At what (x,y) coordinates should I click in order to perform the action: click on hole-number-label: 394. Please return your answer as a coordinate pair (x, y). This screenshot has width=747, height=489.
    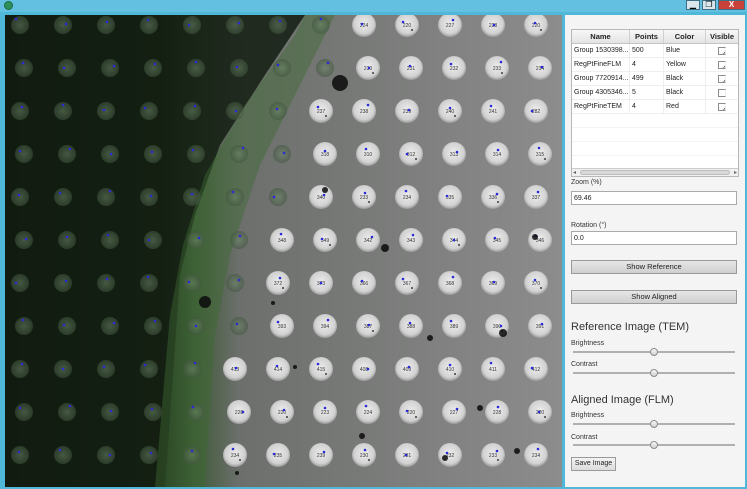
    Looking at the image, I should click on (325, 327).